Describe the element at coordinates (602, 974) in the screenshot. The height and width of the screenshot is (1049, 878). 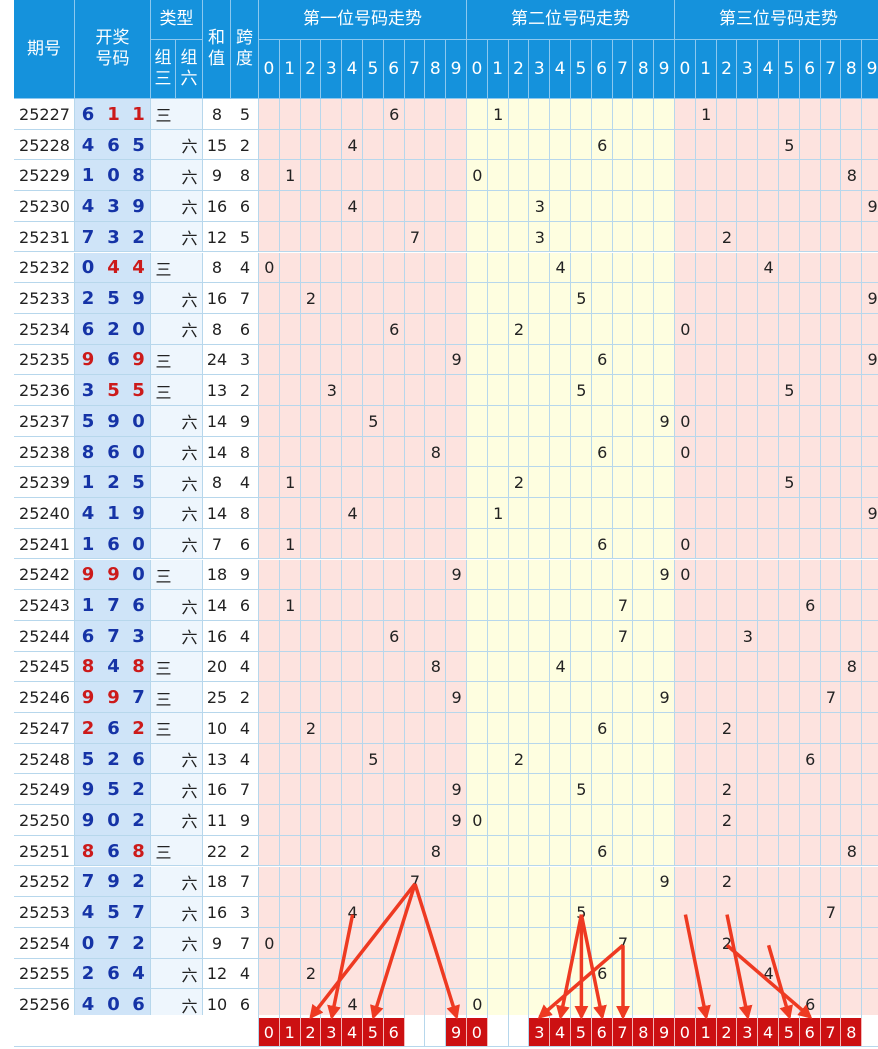
I see `trend-mark: 6` at that location.